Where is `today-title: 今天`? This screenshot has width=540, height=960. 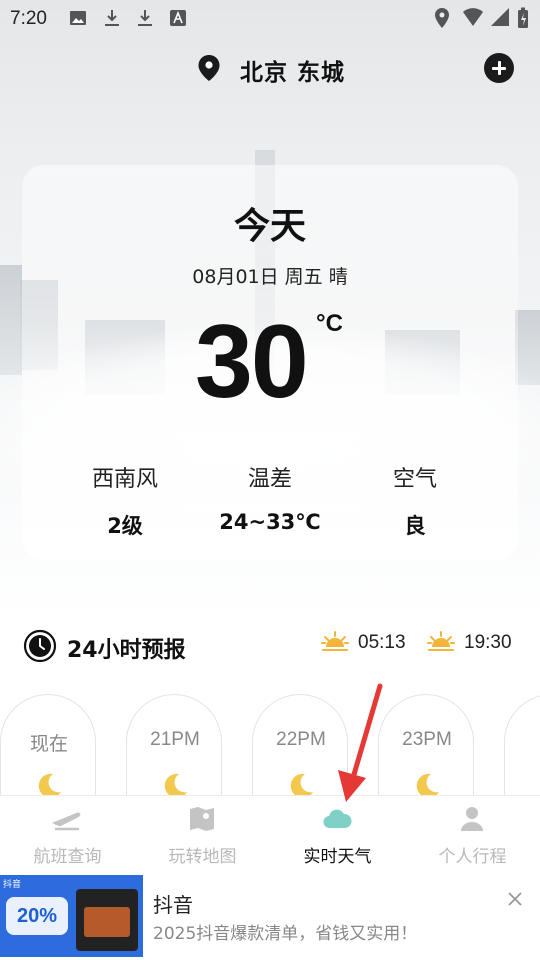
today-title: 今天 is located at coordinates (269, 226).